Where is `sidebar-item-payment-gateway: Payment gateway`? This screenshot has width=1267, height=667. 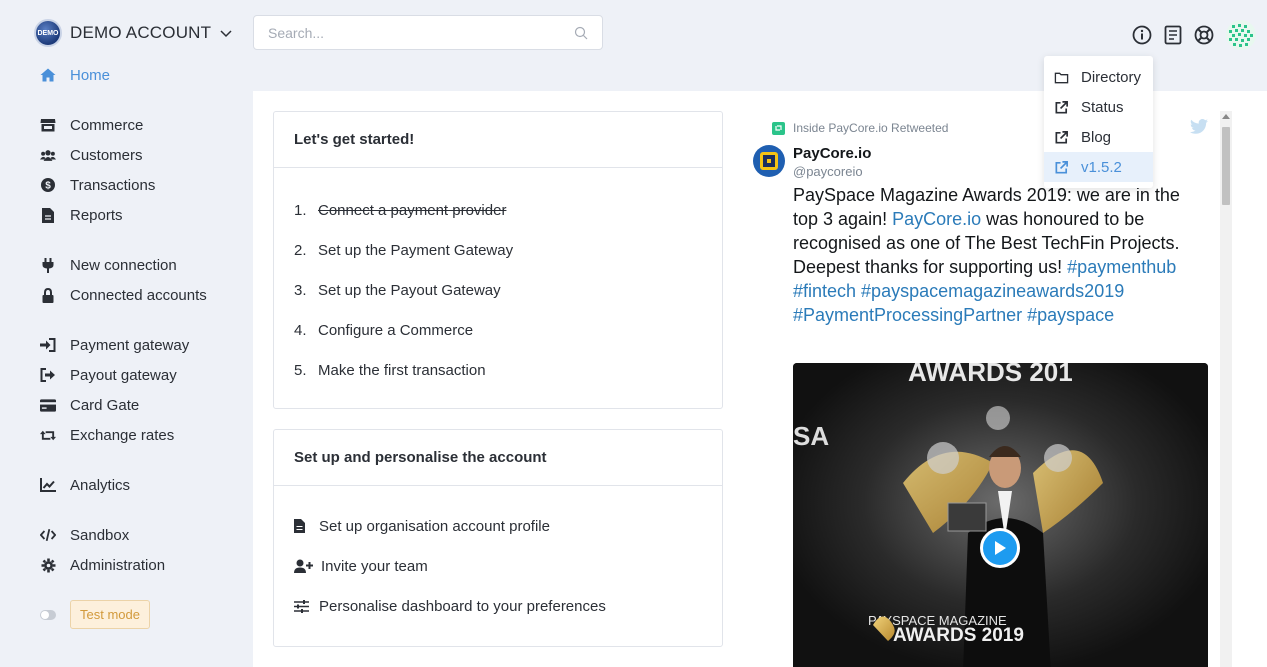
sidebar-item-payment-gateway: Payment gateway is located at coordinates (140, 345).